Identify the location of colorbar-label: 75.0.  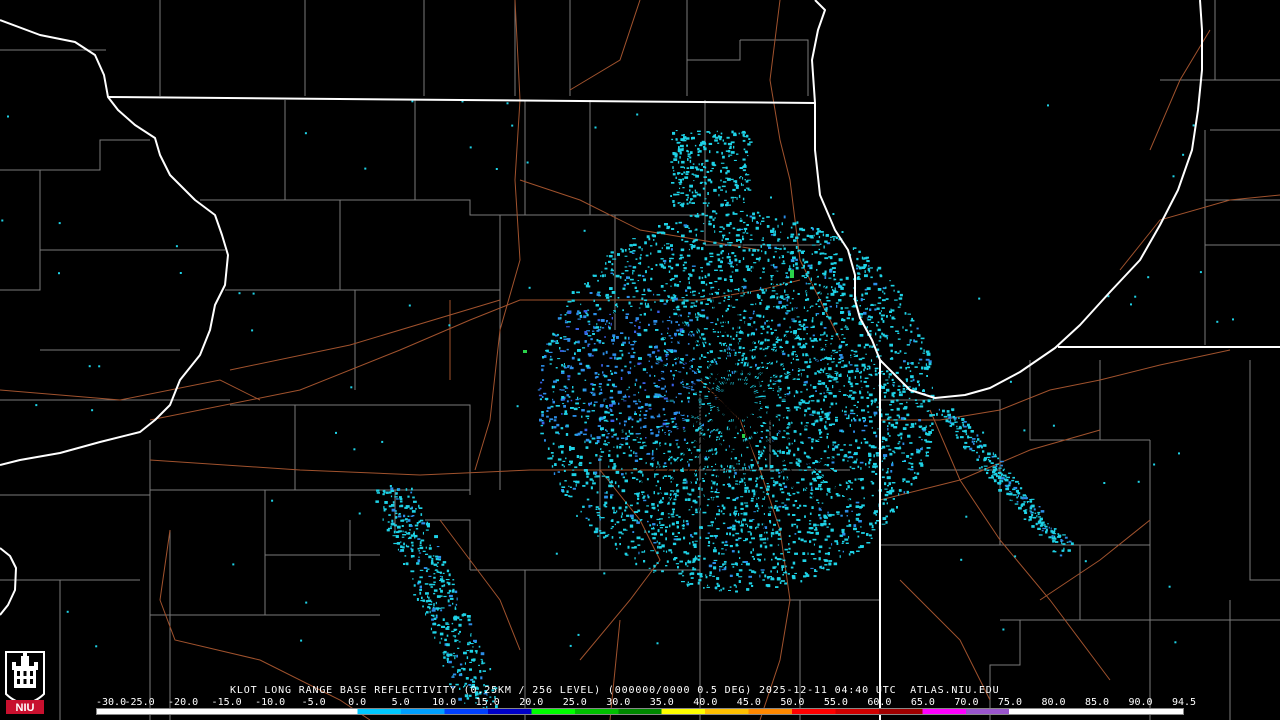
(1009, 702).